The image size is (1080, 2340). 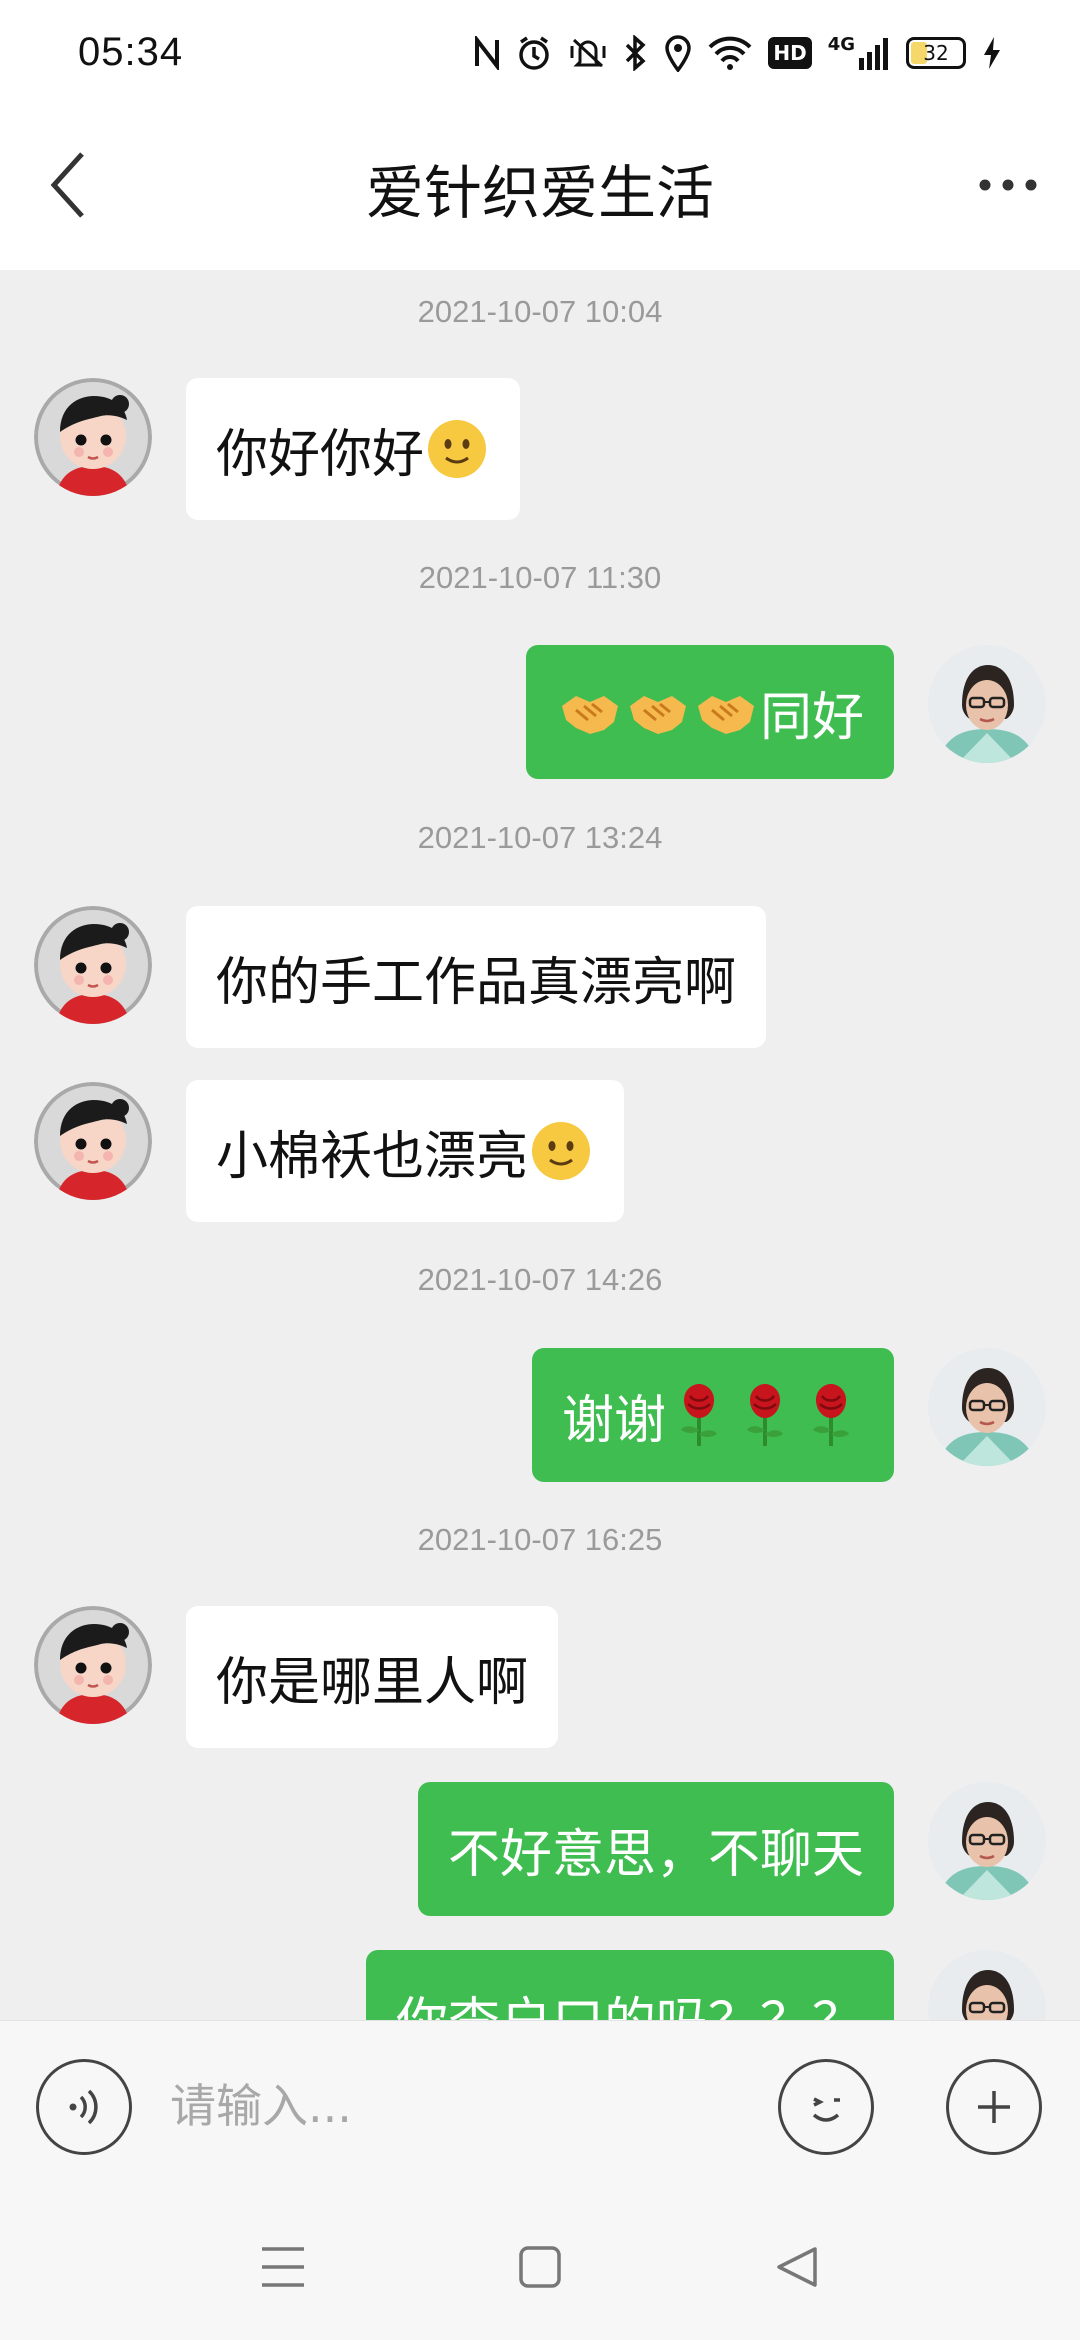 What do you see at coordinates (487, 52) in the screenshot?
I see `nfc-icon` at bounding box center [487, 52].